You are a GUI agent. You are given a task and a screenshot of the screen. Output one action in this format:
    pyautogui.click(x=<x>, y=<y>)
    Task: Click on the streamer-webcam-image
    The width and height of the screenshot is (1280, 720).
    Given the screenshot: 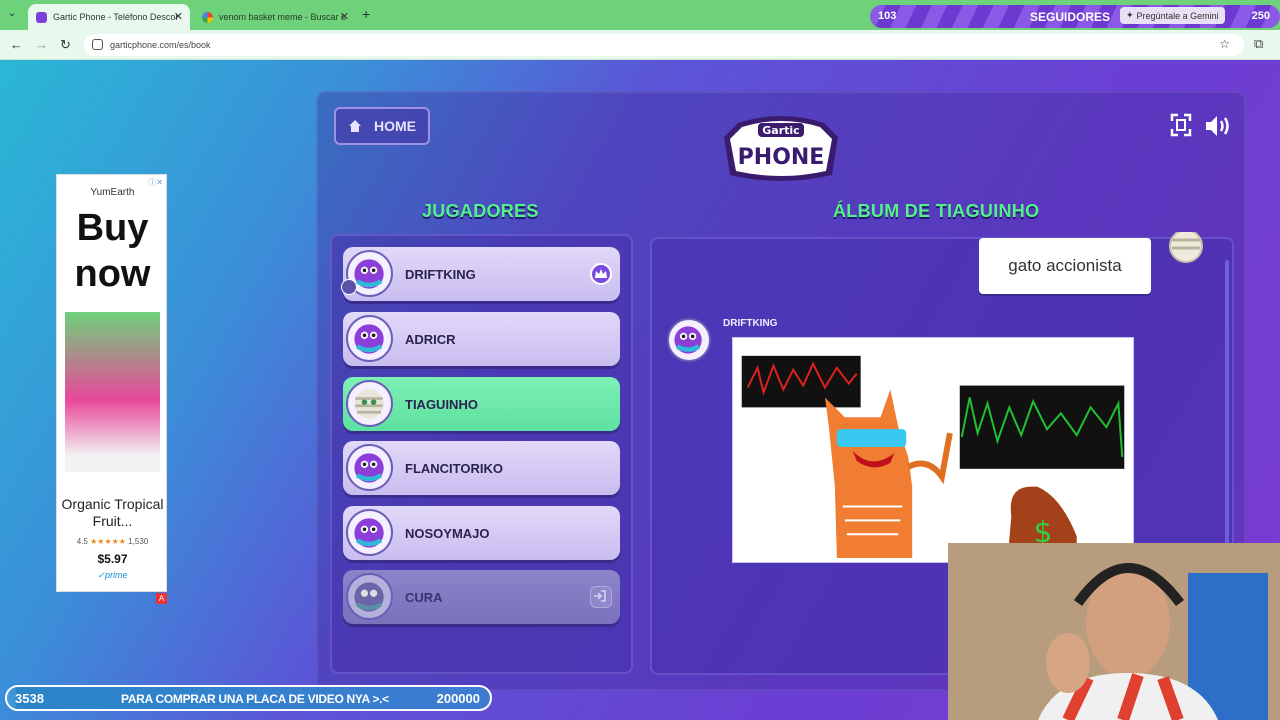 What is the action you would take?
    pyautogui.click(x=1114, y=631)
    